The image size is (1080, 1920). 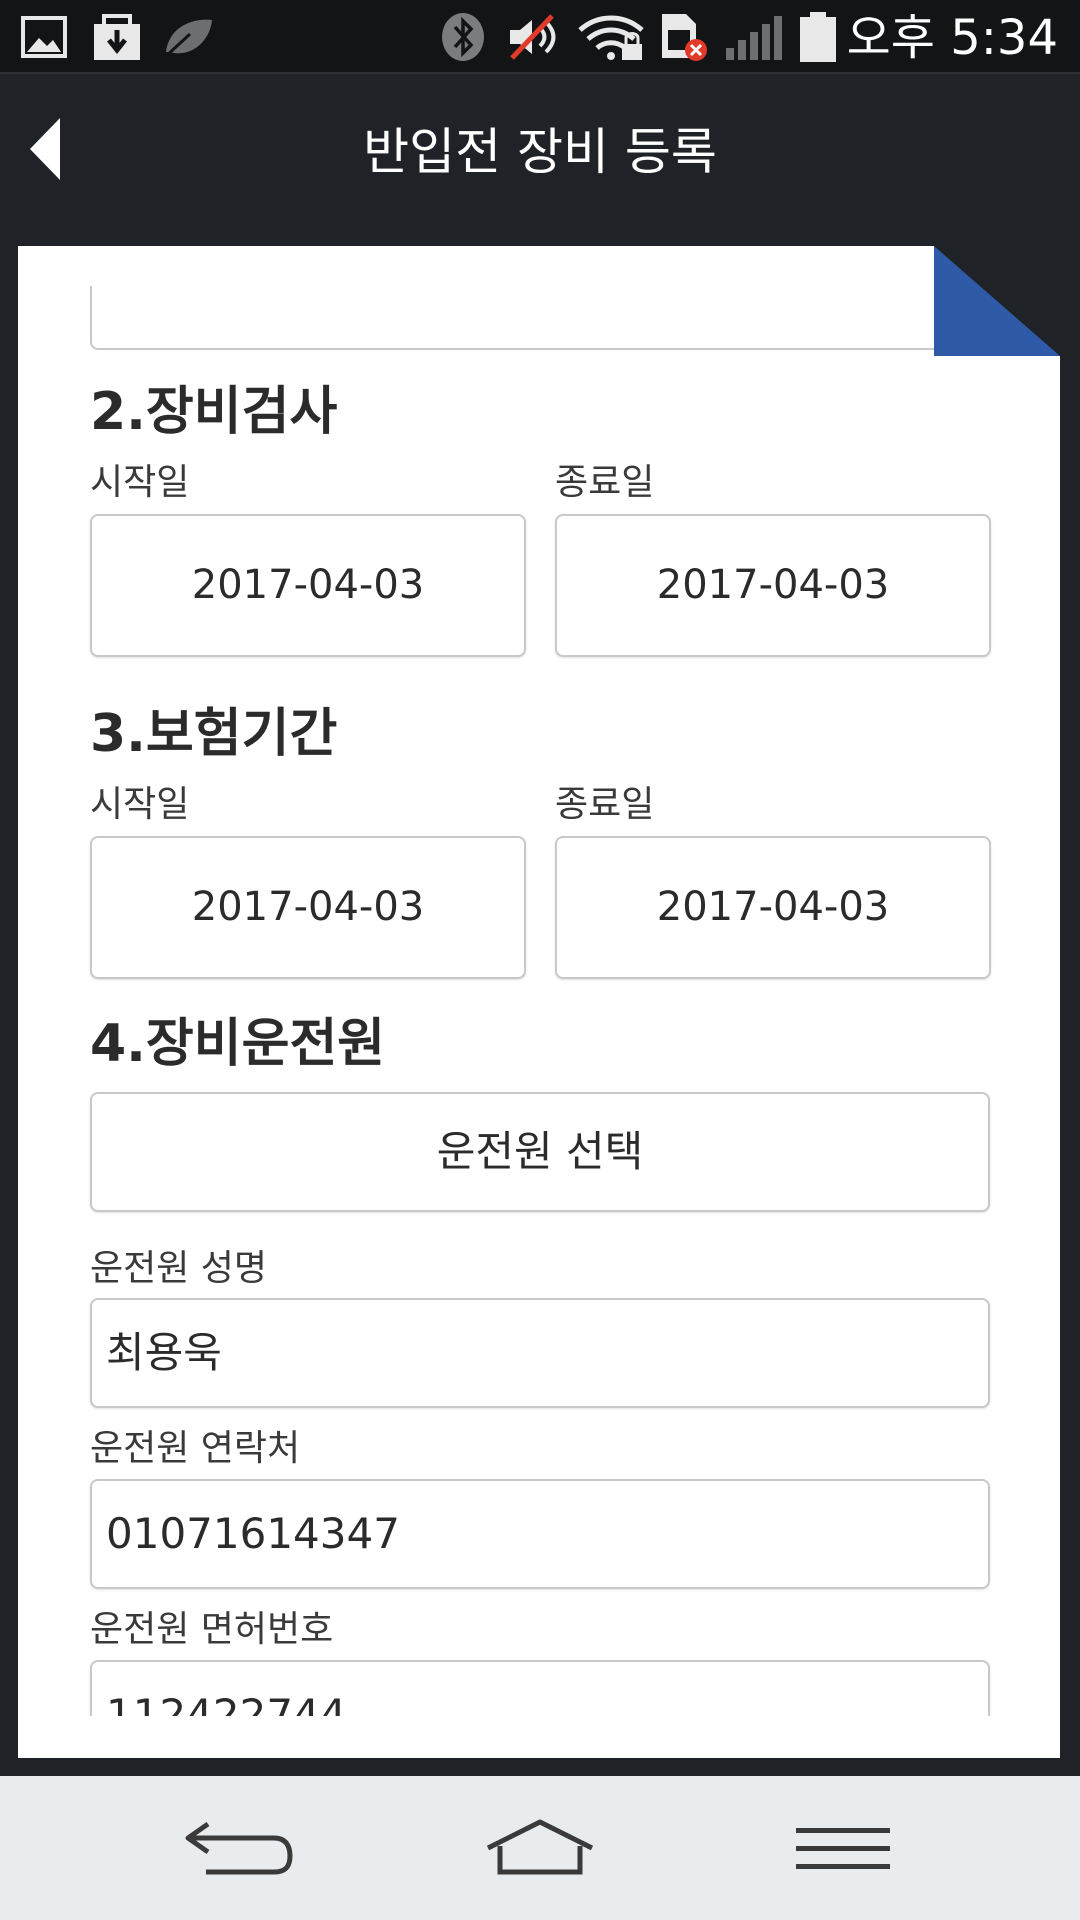 What do you see at coordinates (214, 412) in the screenshot?
I see `section-title-inspection: 2.장비검사` at bounding box center [214, 412].